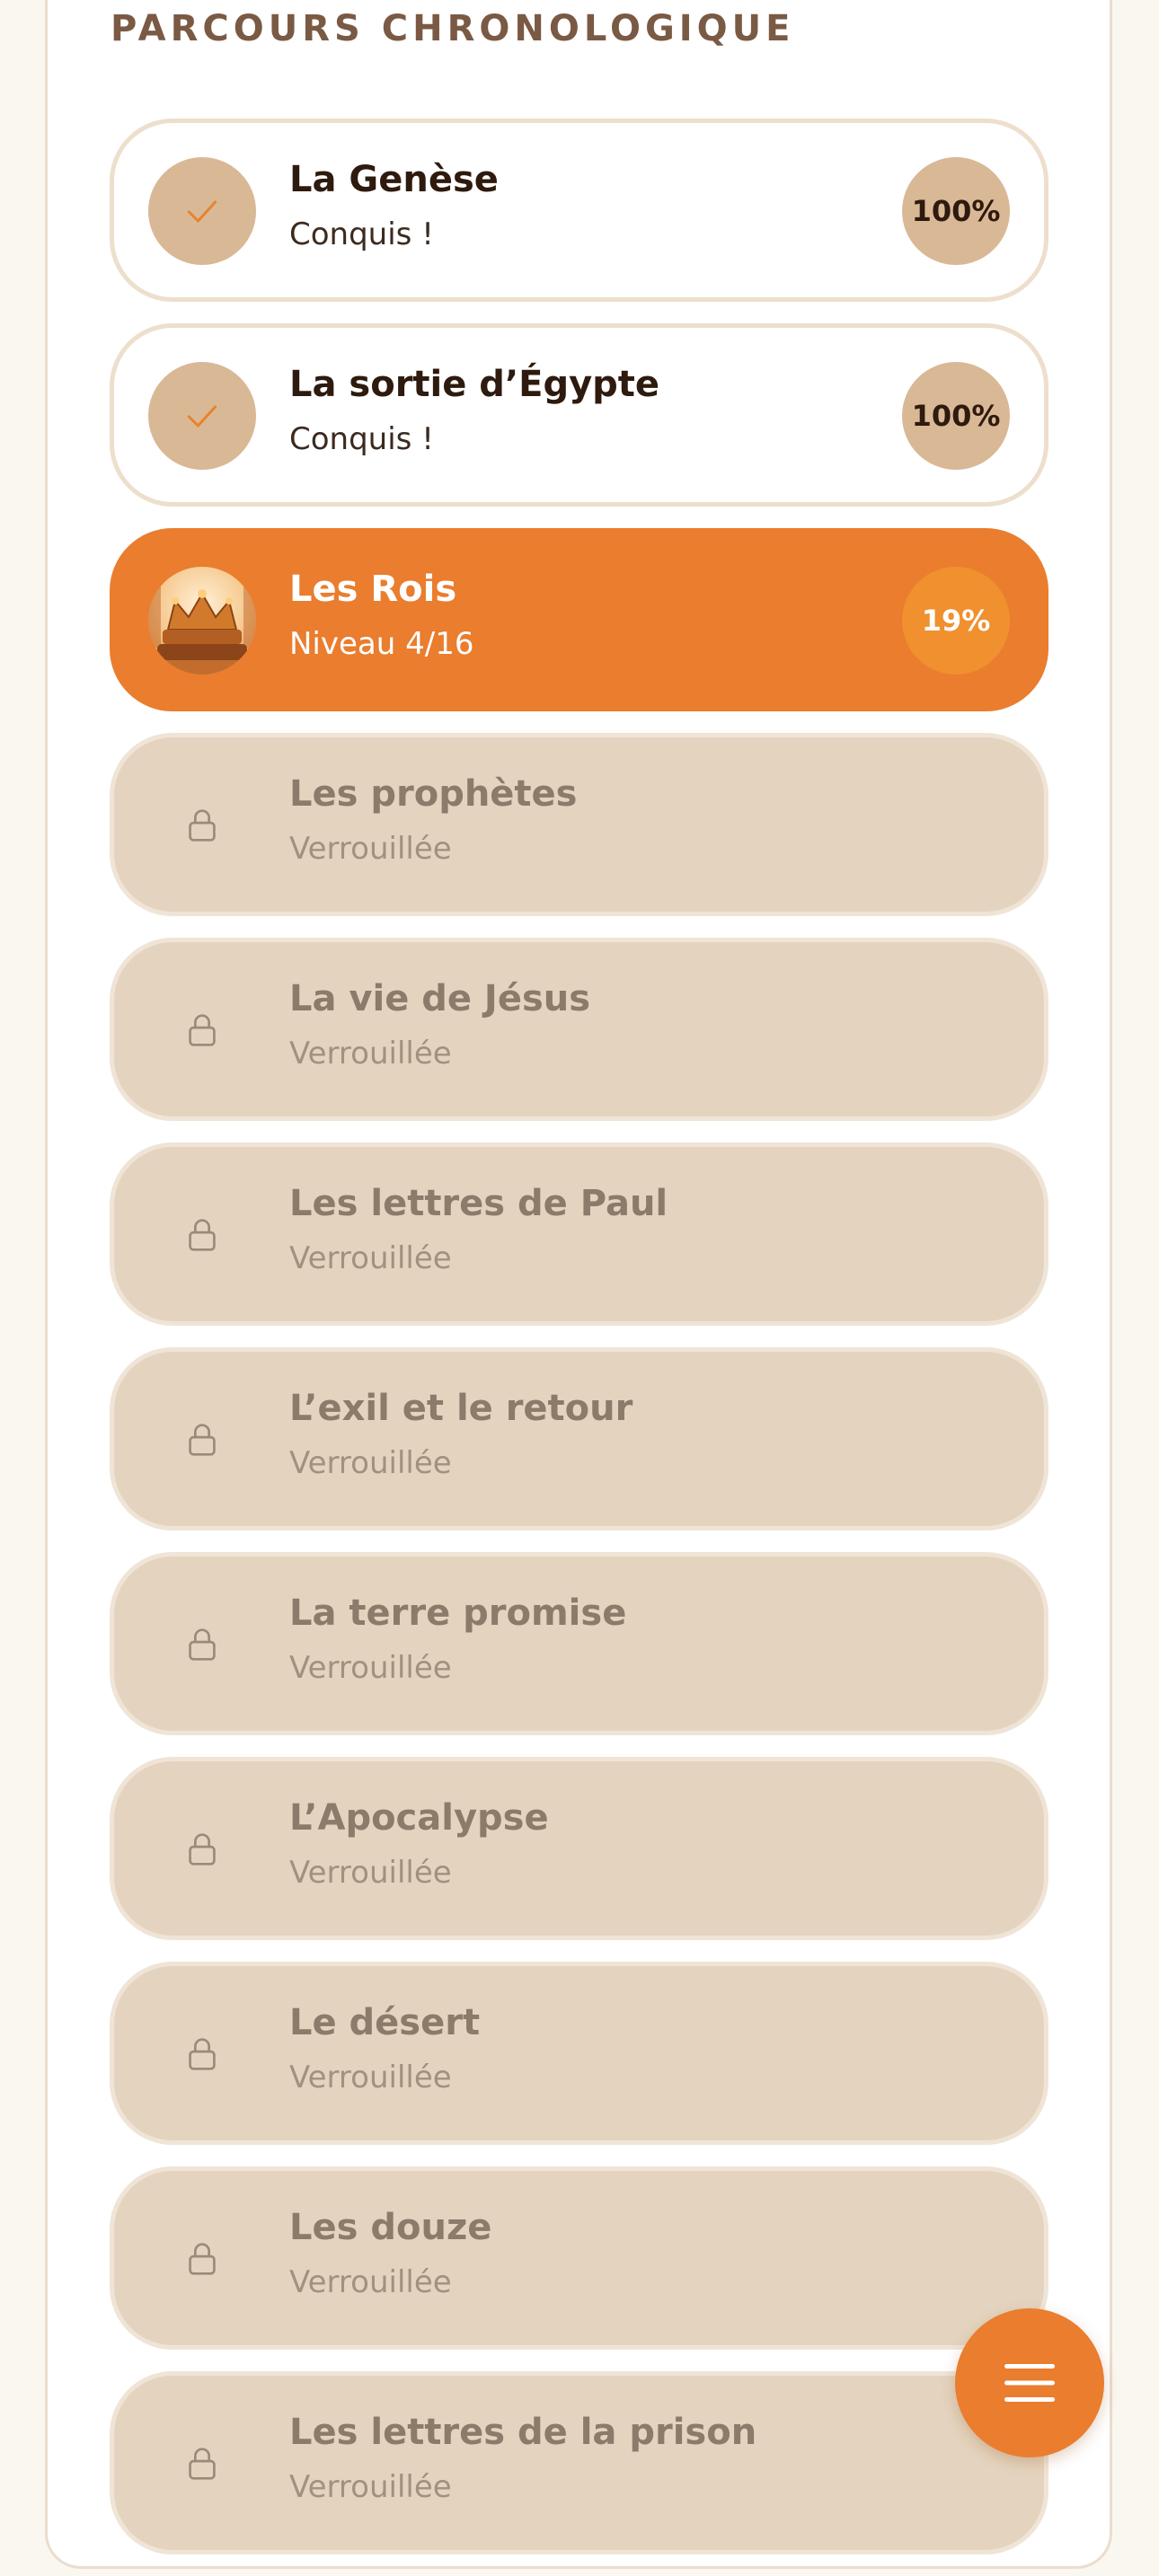 This screenshot has height=2576, width=1159. Describe the element at coordinates (381, 644) in the screenshot. I see `journey-level: Niveau 4/16` at that location.